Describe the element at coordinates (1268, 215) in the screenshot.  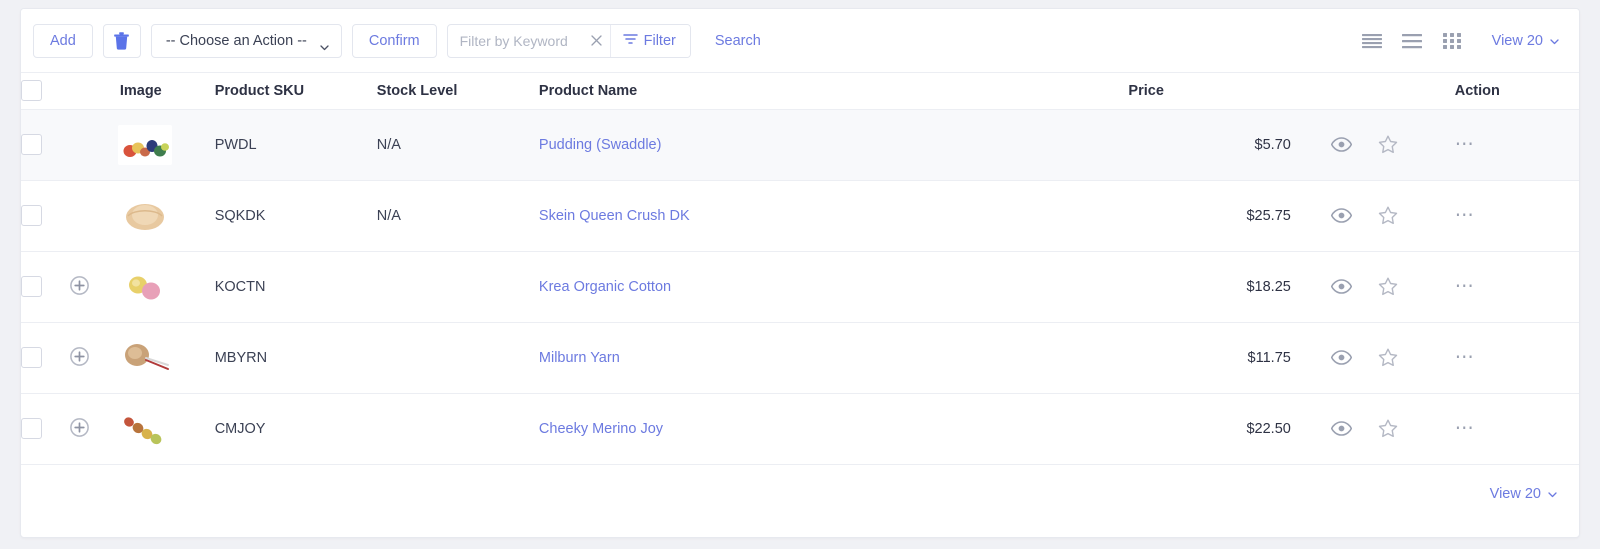
I see `product-price: $25.75` at that location.